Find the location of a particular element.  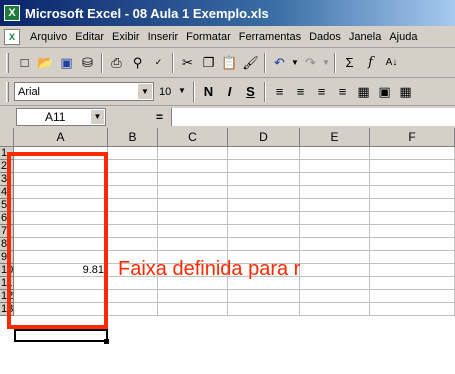

menu-exibir: Exibir is located at coordinates (126, 37).